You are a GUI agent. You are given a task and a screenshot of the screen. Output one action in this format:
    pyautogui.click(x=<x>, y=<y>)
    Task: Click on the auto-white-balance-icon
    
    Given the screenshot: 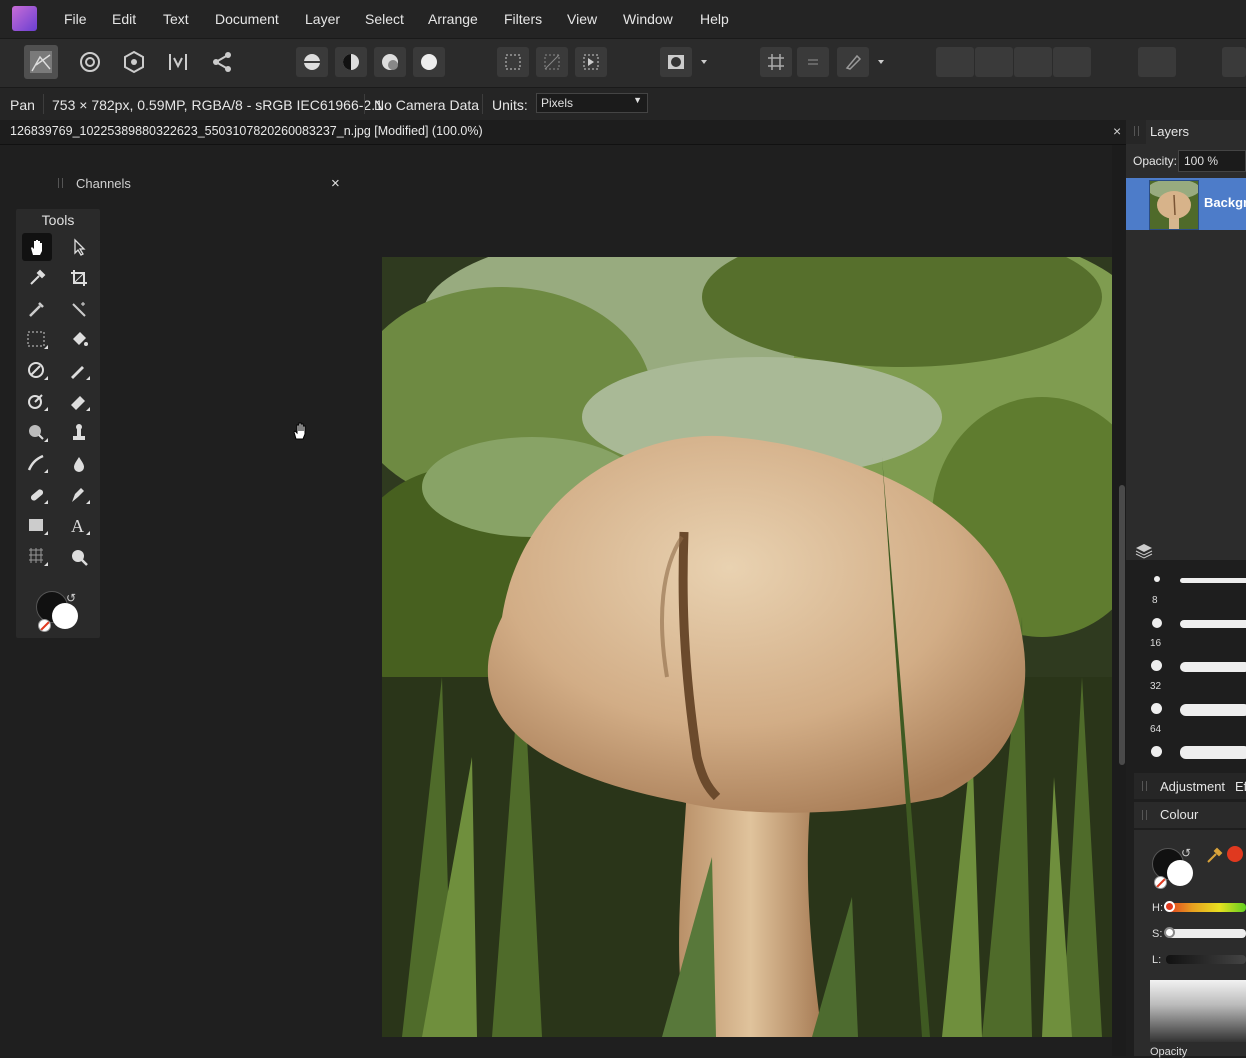 What is the action you would take?
    pyautogui.click(x=429, y=62)
    